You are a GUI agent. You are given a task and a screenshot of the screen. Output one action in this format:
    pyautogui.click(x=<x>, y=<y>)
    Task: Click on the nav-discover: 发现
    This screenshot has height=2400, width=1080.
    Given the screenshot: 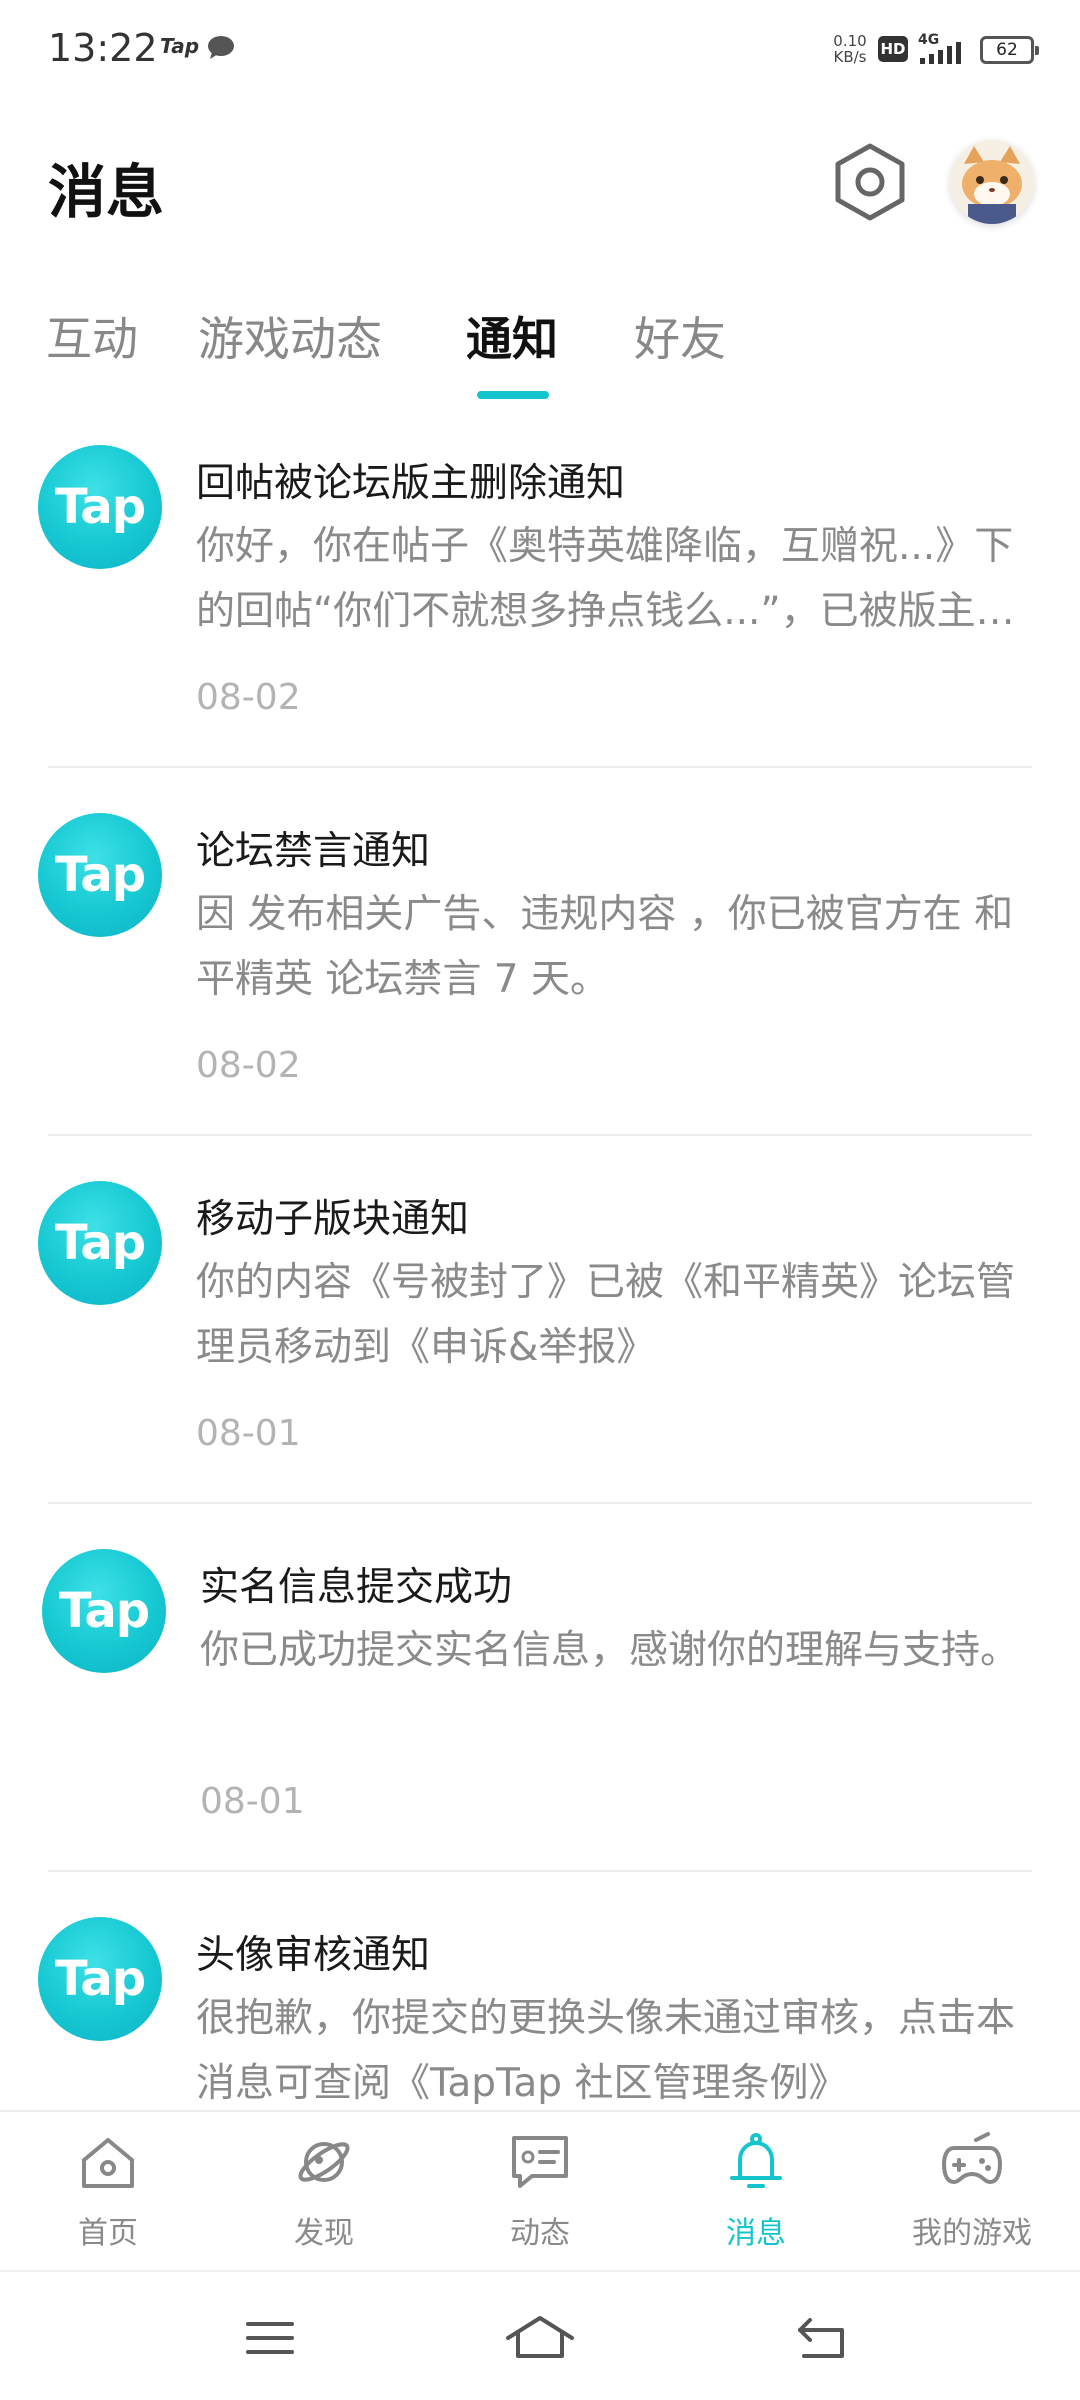 What is the action you would take?
    pyautogui.click(x=324, y=2195)
    